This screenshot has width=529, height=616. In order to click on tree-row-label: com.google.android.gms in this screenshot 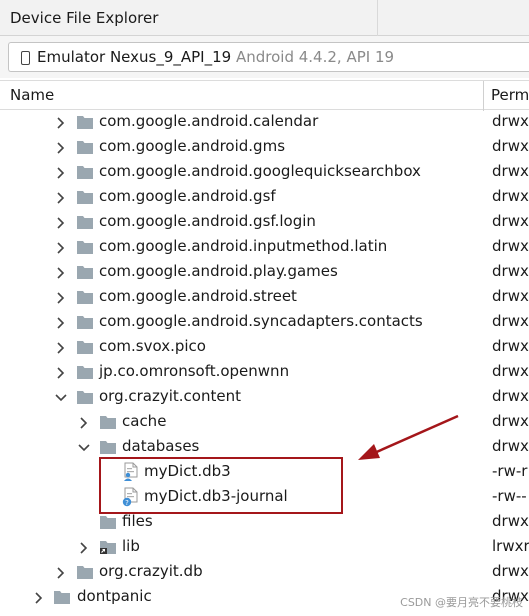, I will do `click(192, 146)`.